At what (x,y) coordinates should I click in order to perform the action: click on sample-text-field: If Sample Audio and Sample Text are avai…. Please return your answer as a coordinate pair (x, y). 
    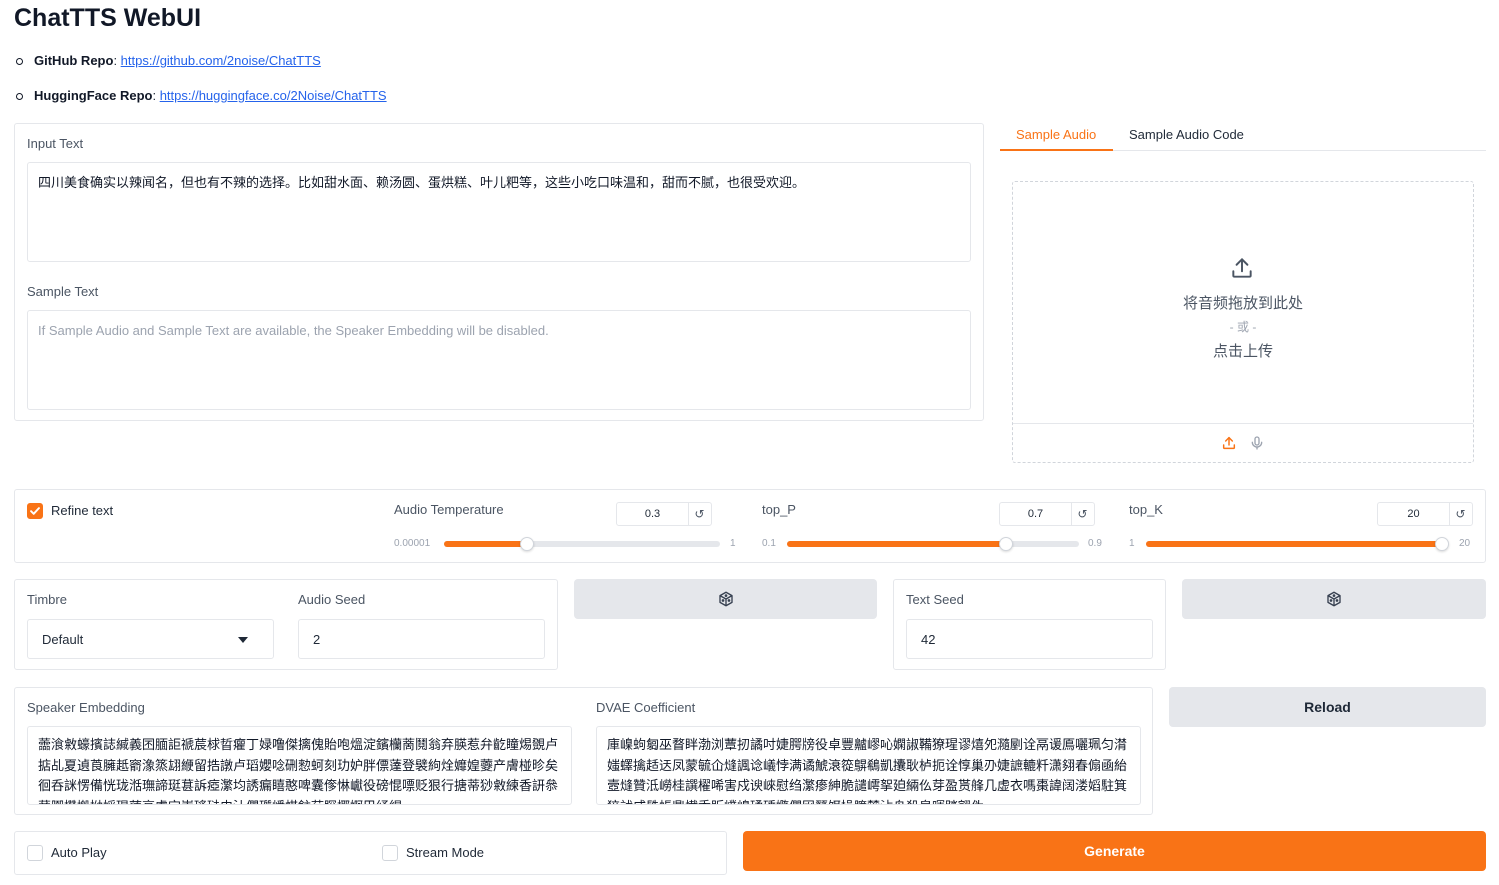
    Looking at the image, I should click on (499, 360).